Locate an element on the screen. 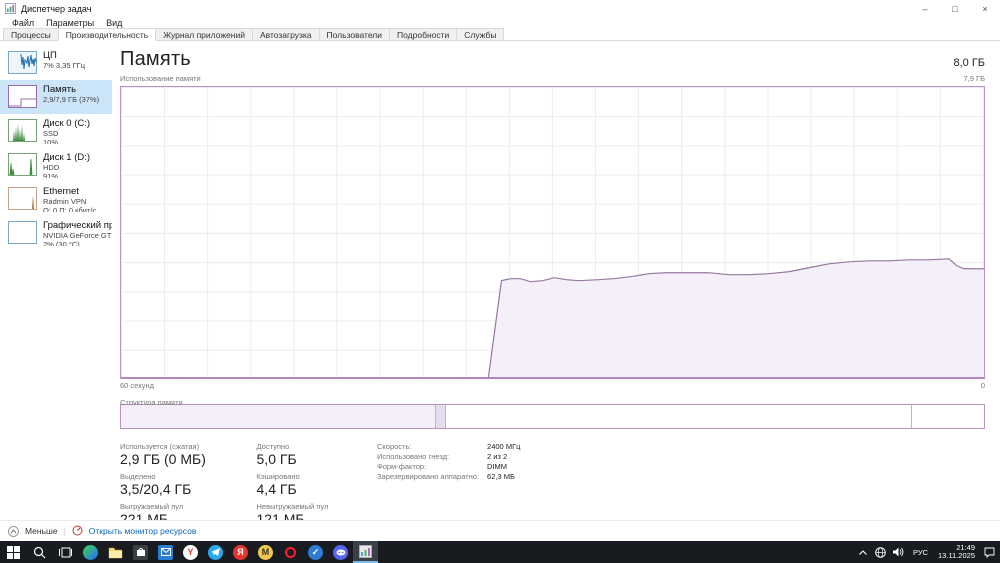 The width and height of the screenshot is (1000, 563). time-zero-label: 0 is located at coordinates (982, 385).